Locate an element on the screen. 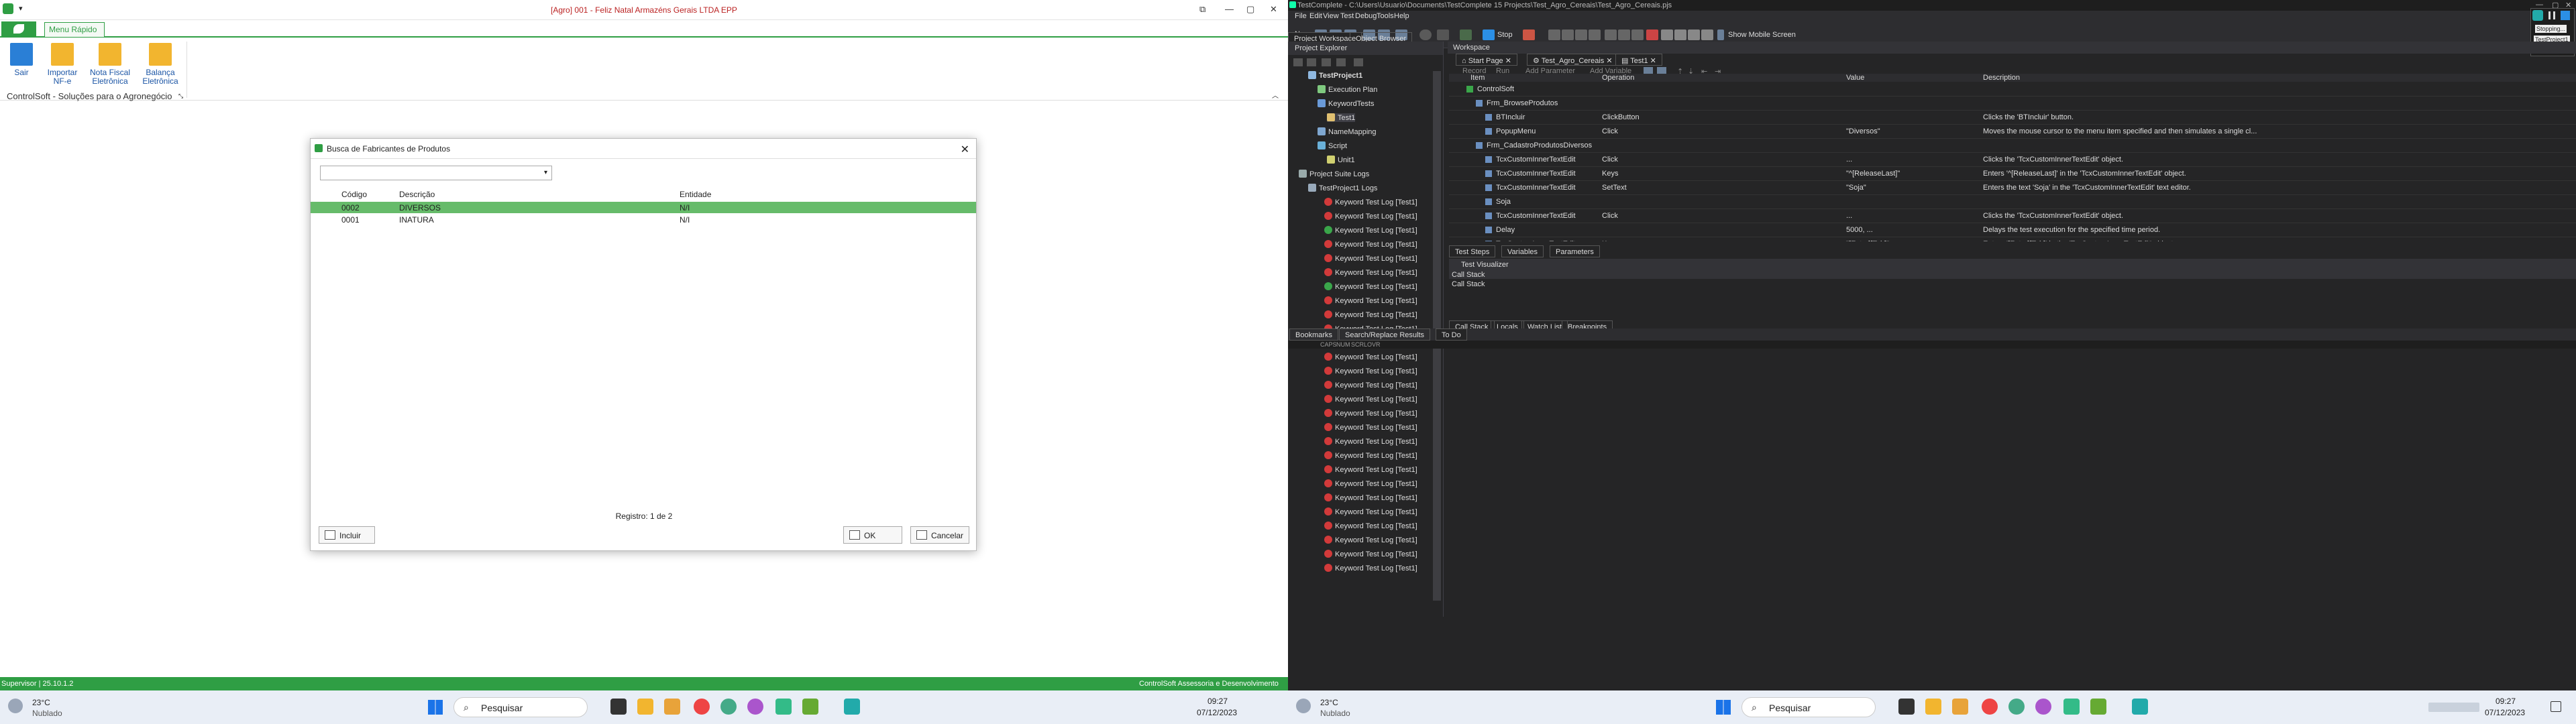 The height and width of the screenshot is (724, 2576). restore-icon: ⧉ is located at coordinates (1202, 9).